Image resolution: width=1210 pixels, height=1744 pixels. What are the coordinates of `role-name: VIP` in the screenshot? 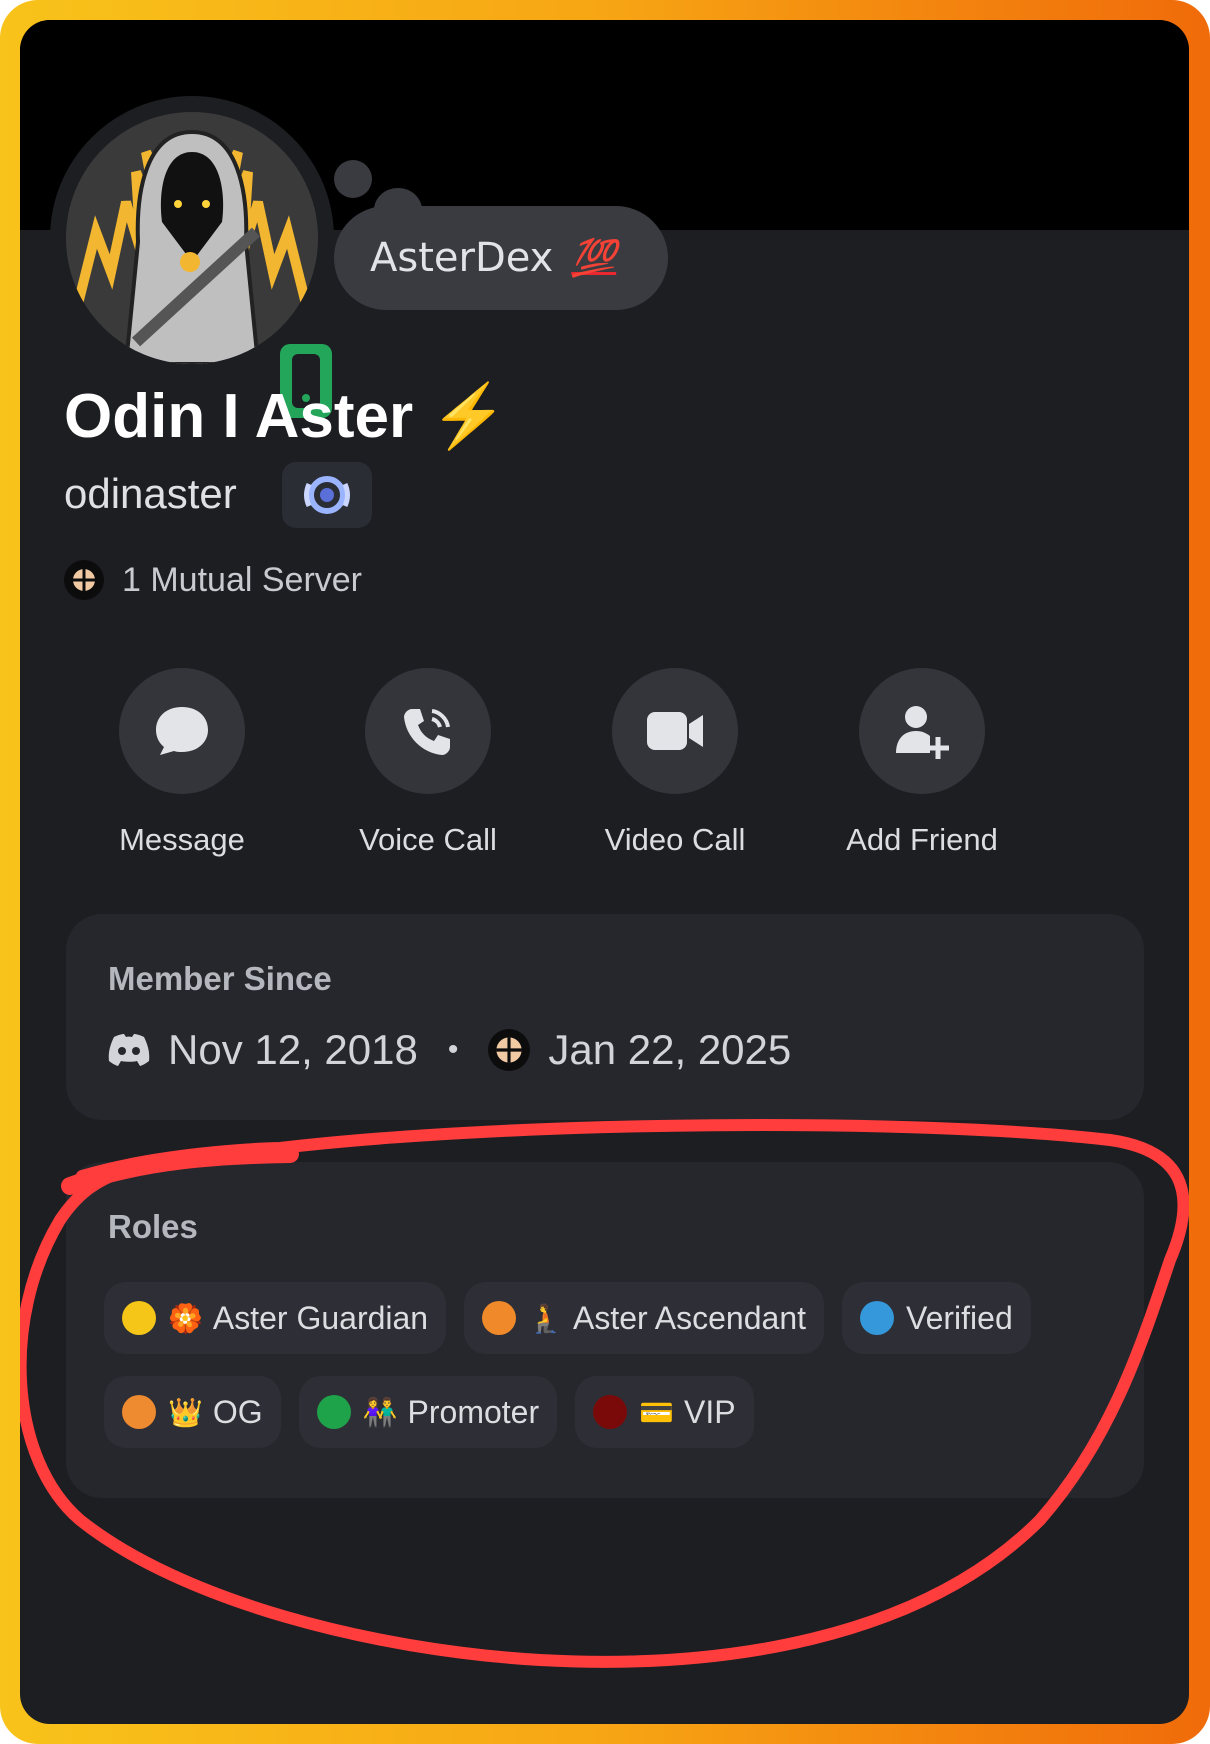 It's located at (710, 1411).